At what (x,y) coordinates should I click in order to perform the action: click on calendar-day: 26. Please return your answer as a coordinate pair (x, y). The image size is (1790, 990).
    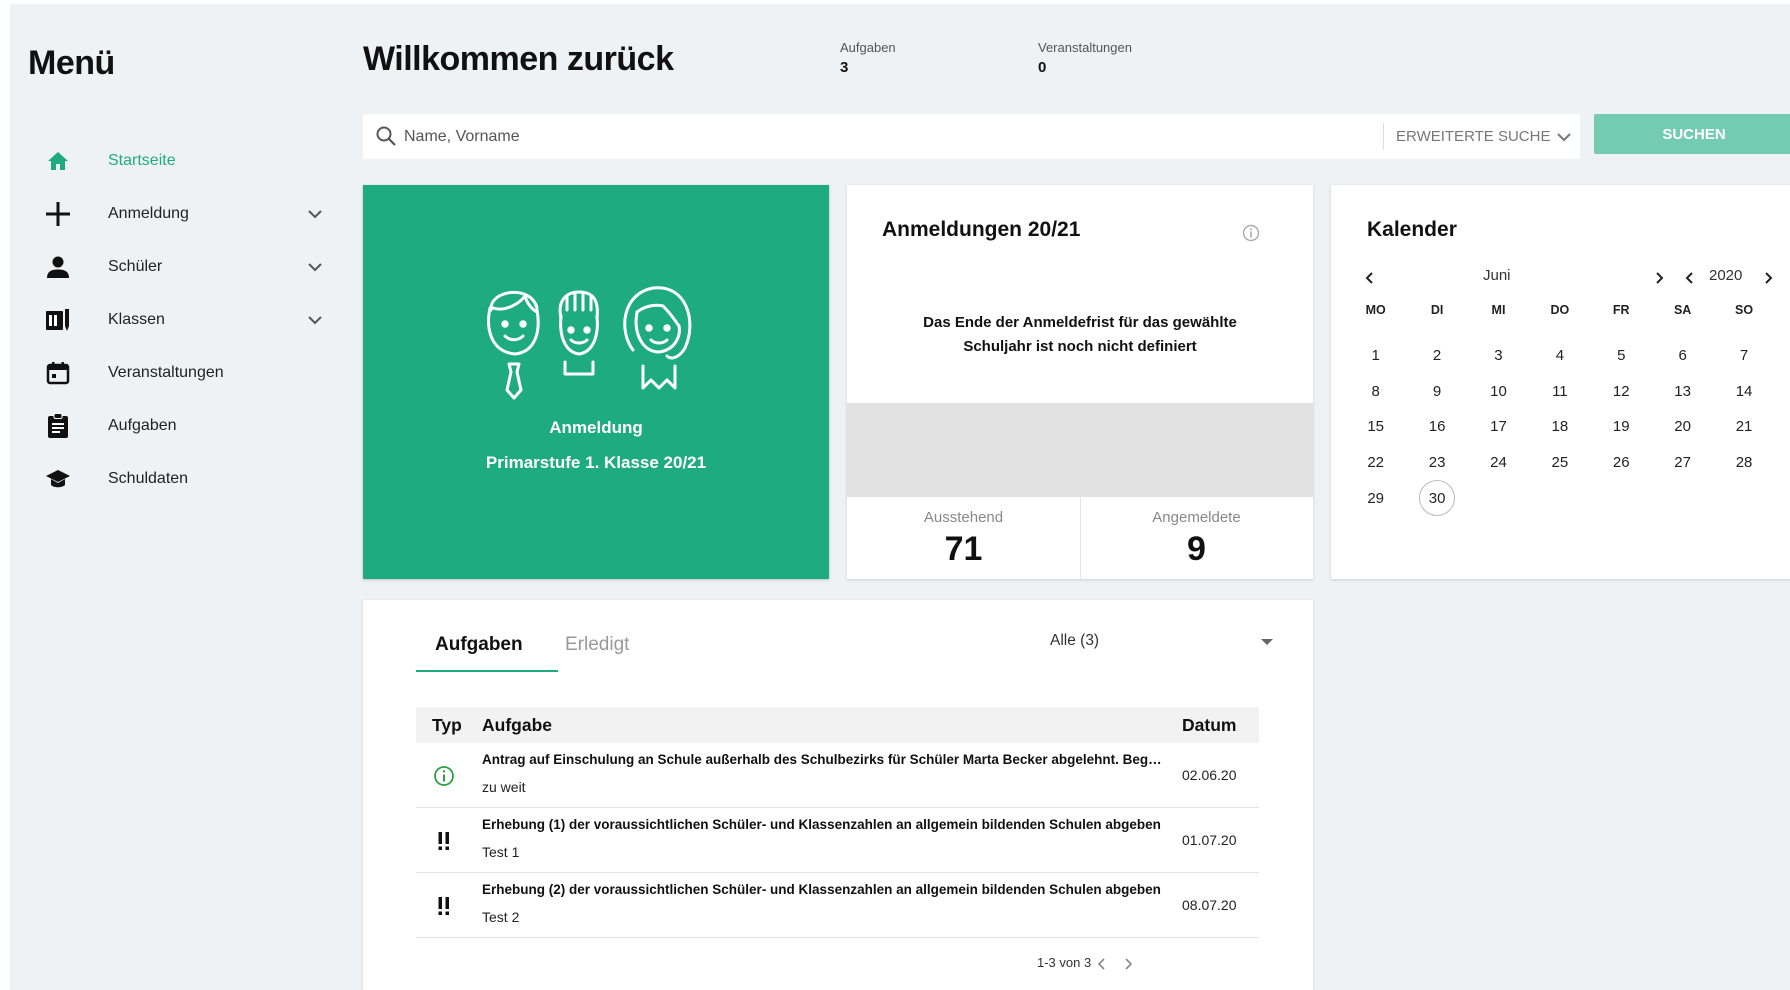
    Looking at the image, I should click on (1621, 463).